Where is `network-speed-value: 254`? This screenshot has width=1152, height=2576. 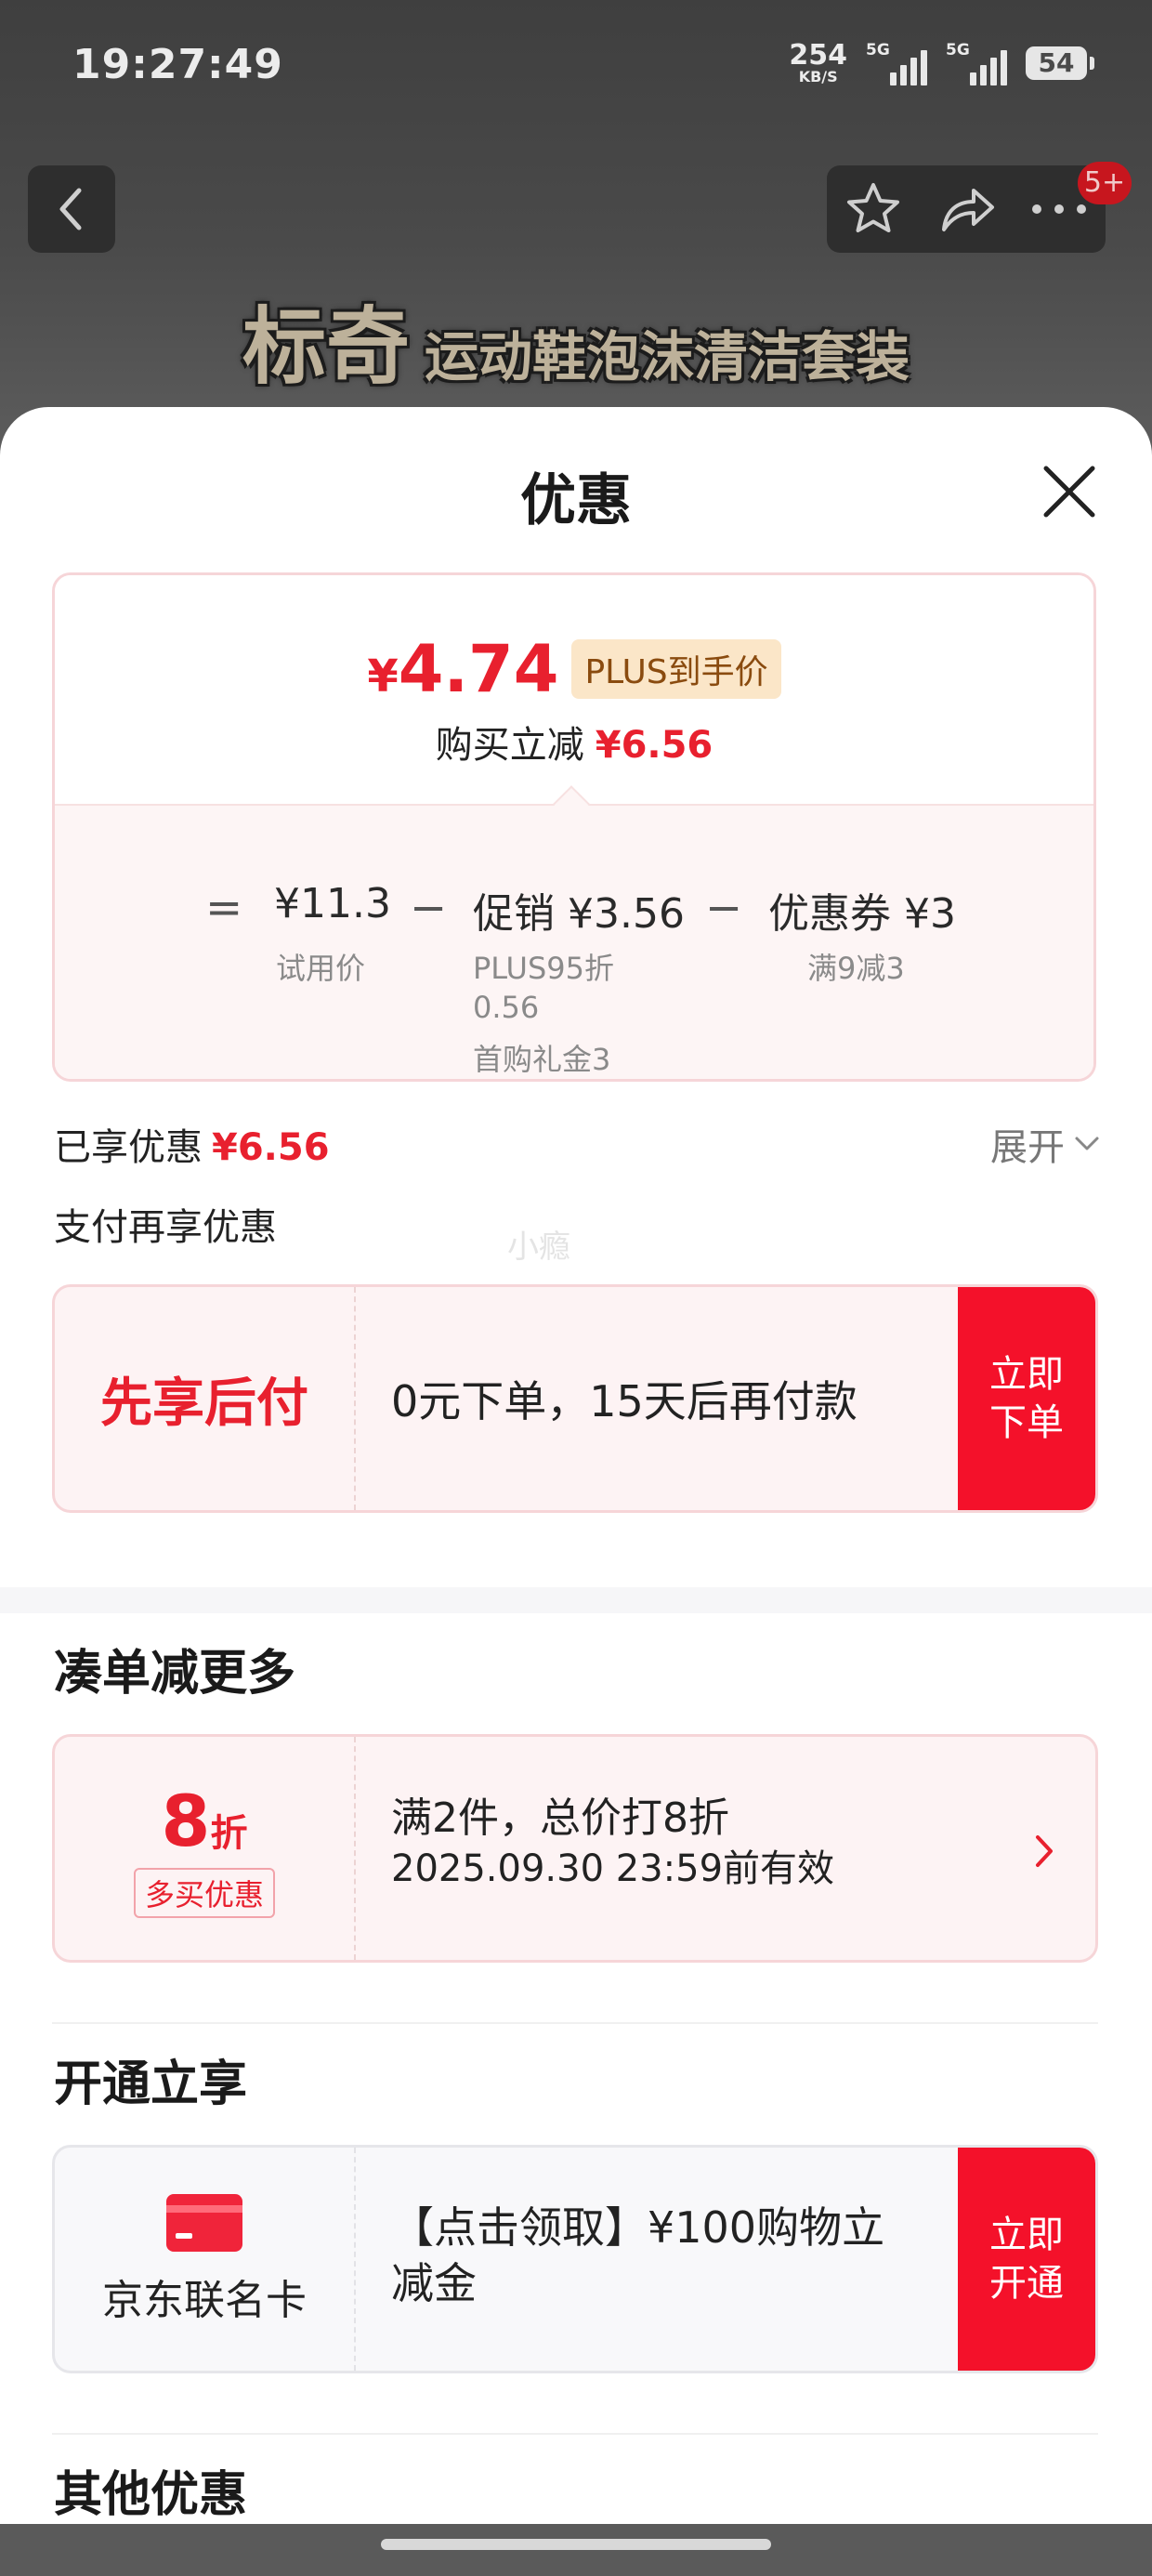
network-speed-value: 254 is located at coordinates (818, 55).